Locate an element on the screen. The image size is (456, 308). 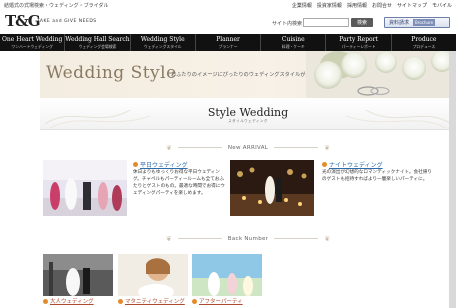
back-number-title: アフターパーティ is located at coordinates (221, 302).